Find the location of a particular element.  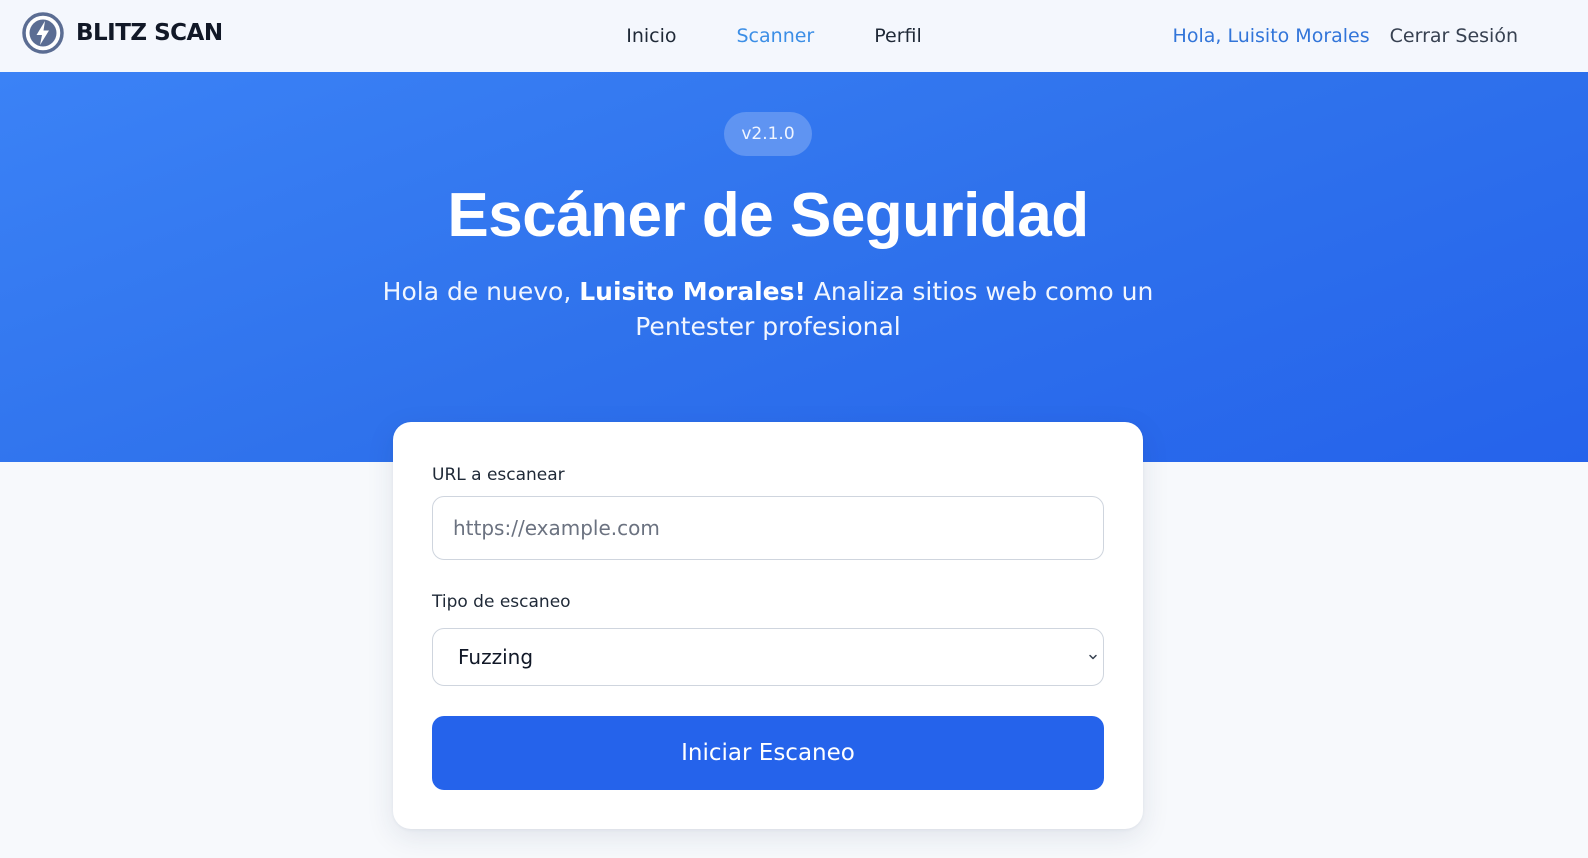

nav-link-scanner: Scanner is located at coordinates (776, 36).